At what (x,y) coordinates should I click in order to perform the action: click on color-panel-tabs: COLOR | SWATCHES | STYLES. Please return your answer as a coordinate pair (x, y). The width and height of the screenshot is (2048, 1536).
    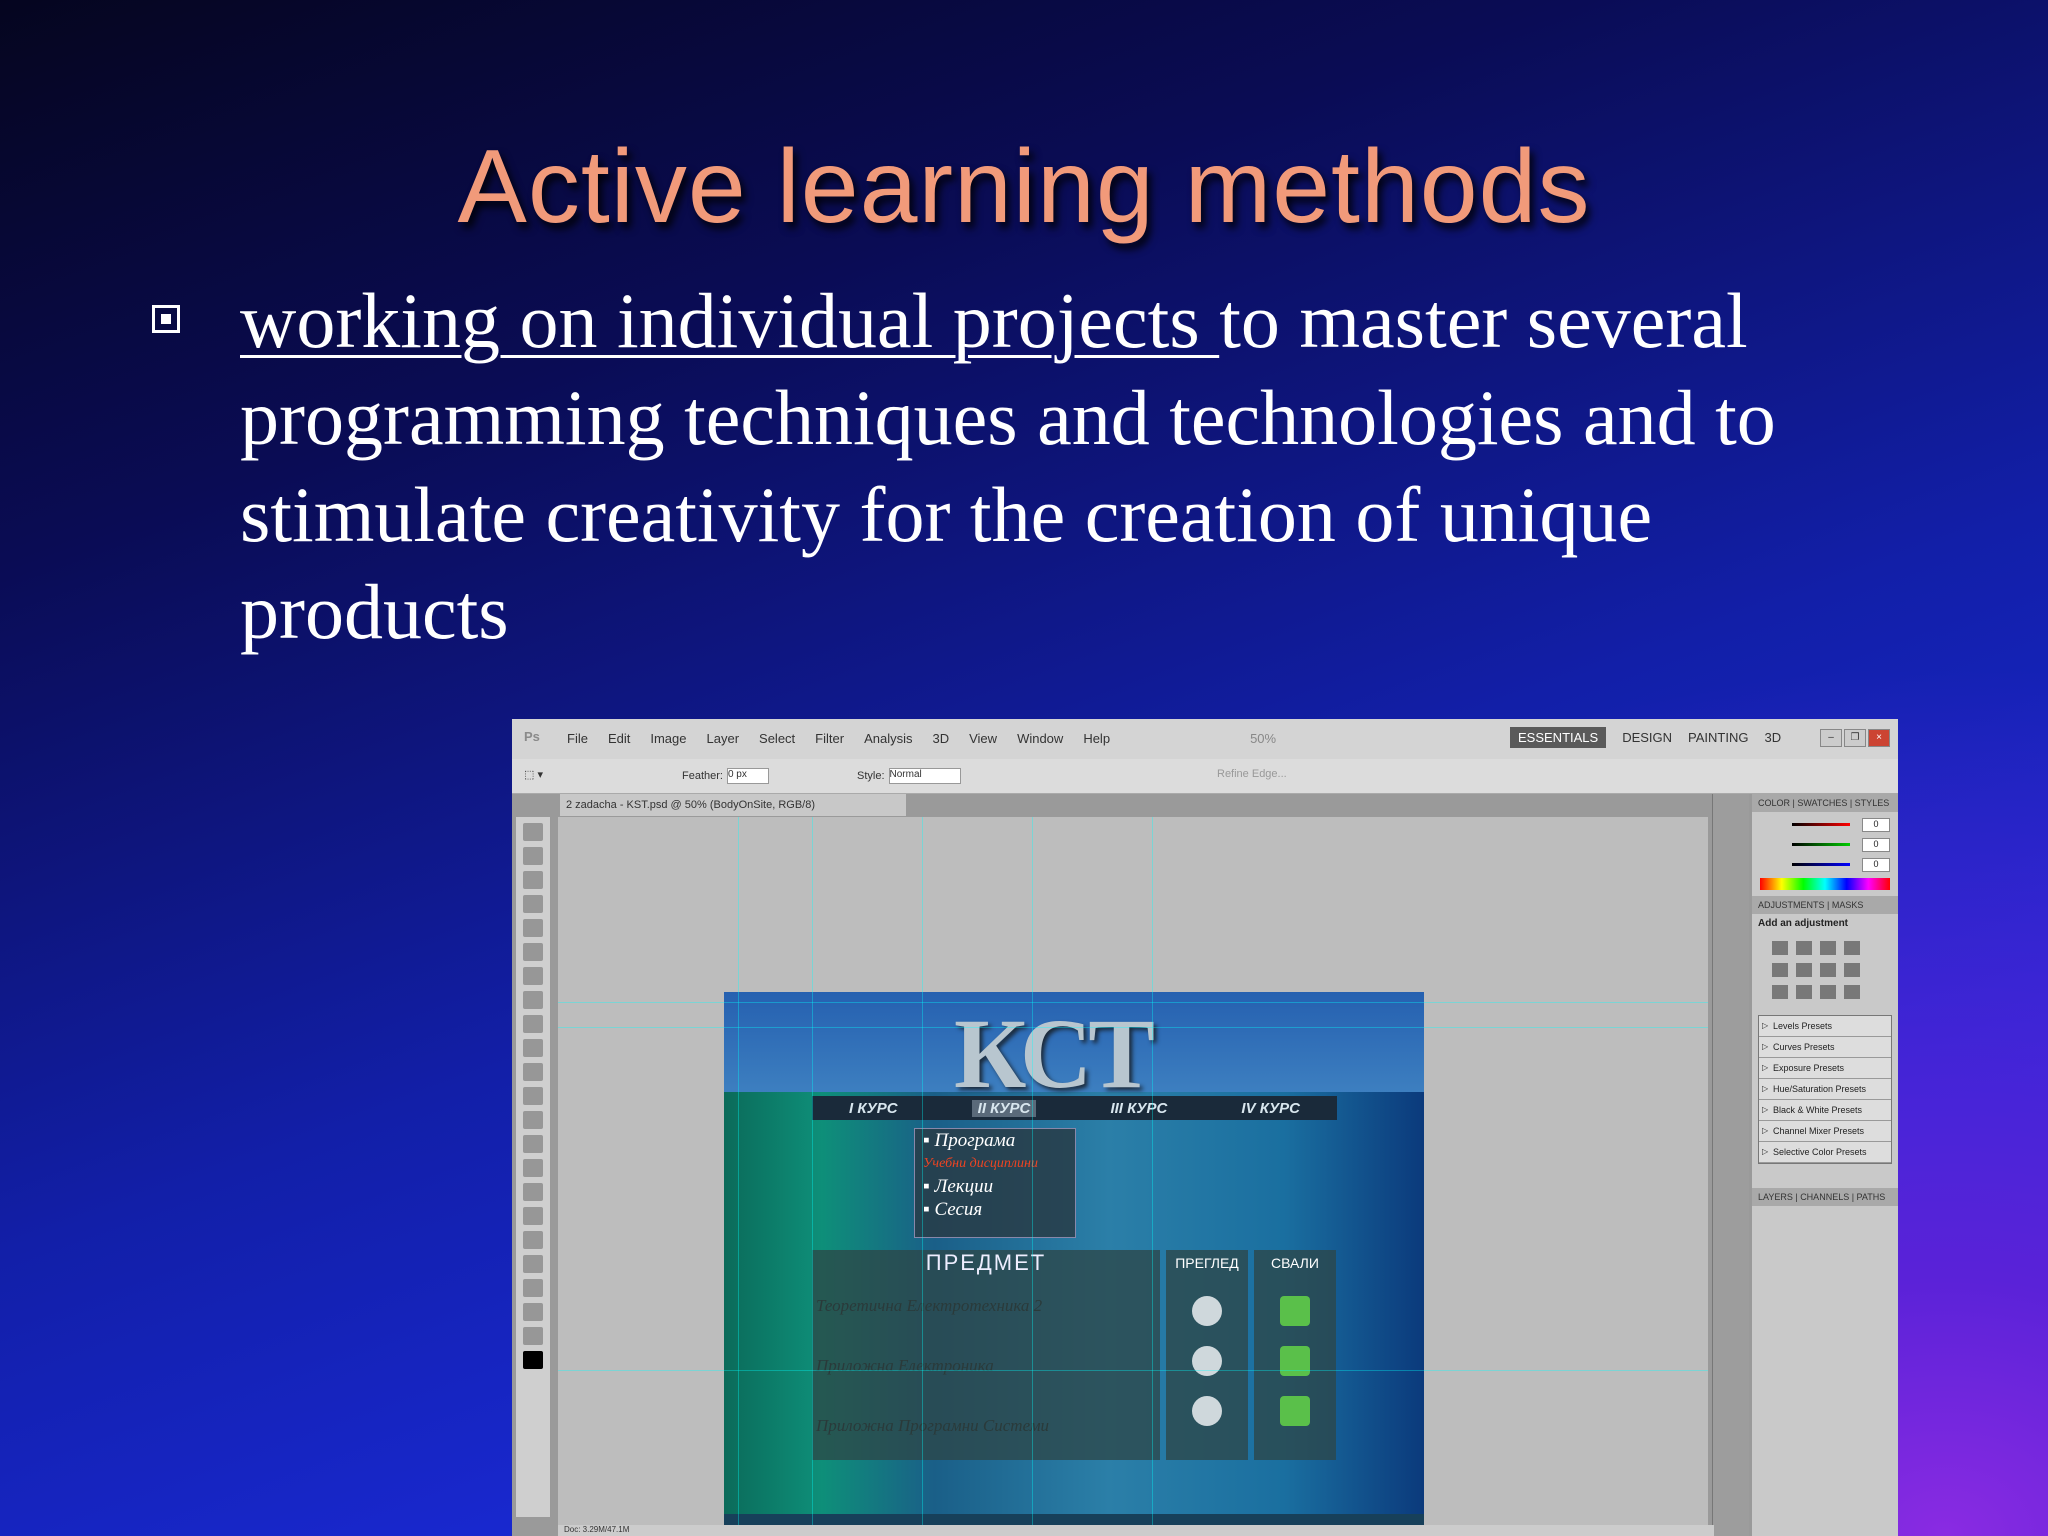
    Looking at the image, I should click on (1825, 803).